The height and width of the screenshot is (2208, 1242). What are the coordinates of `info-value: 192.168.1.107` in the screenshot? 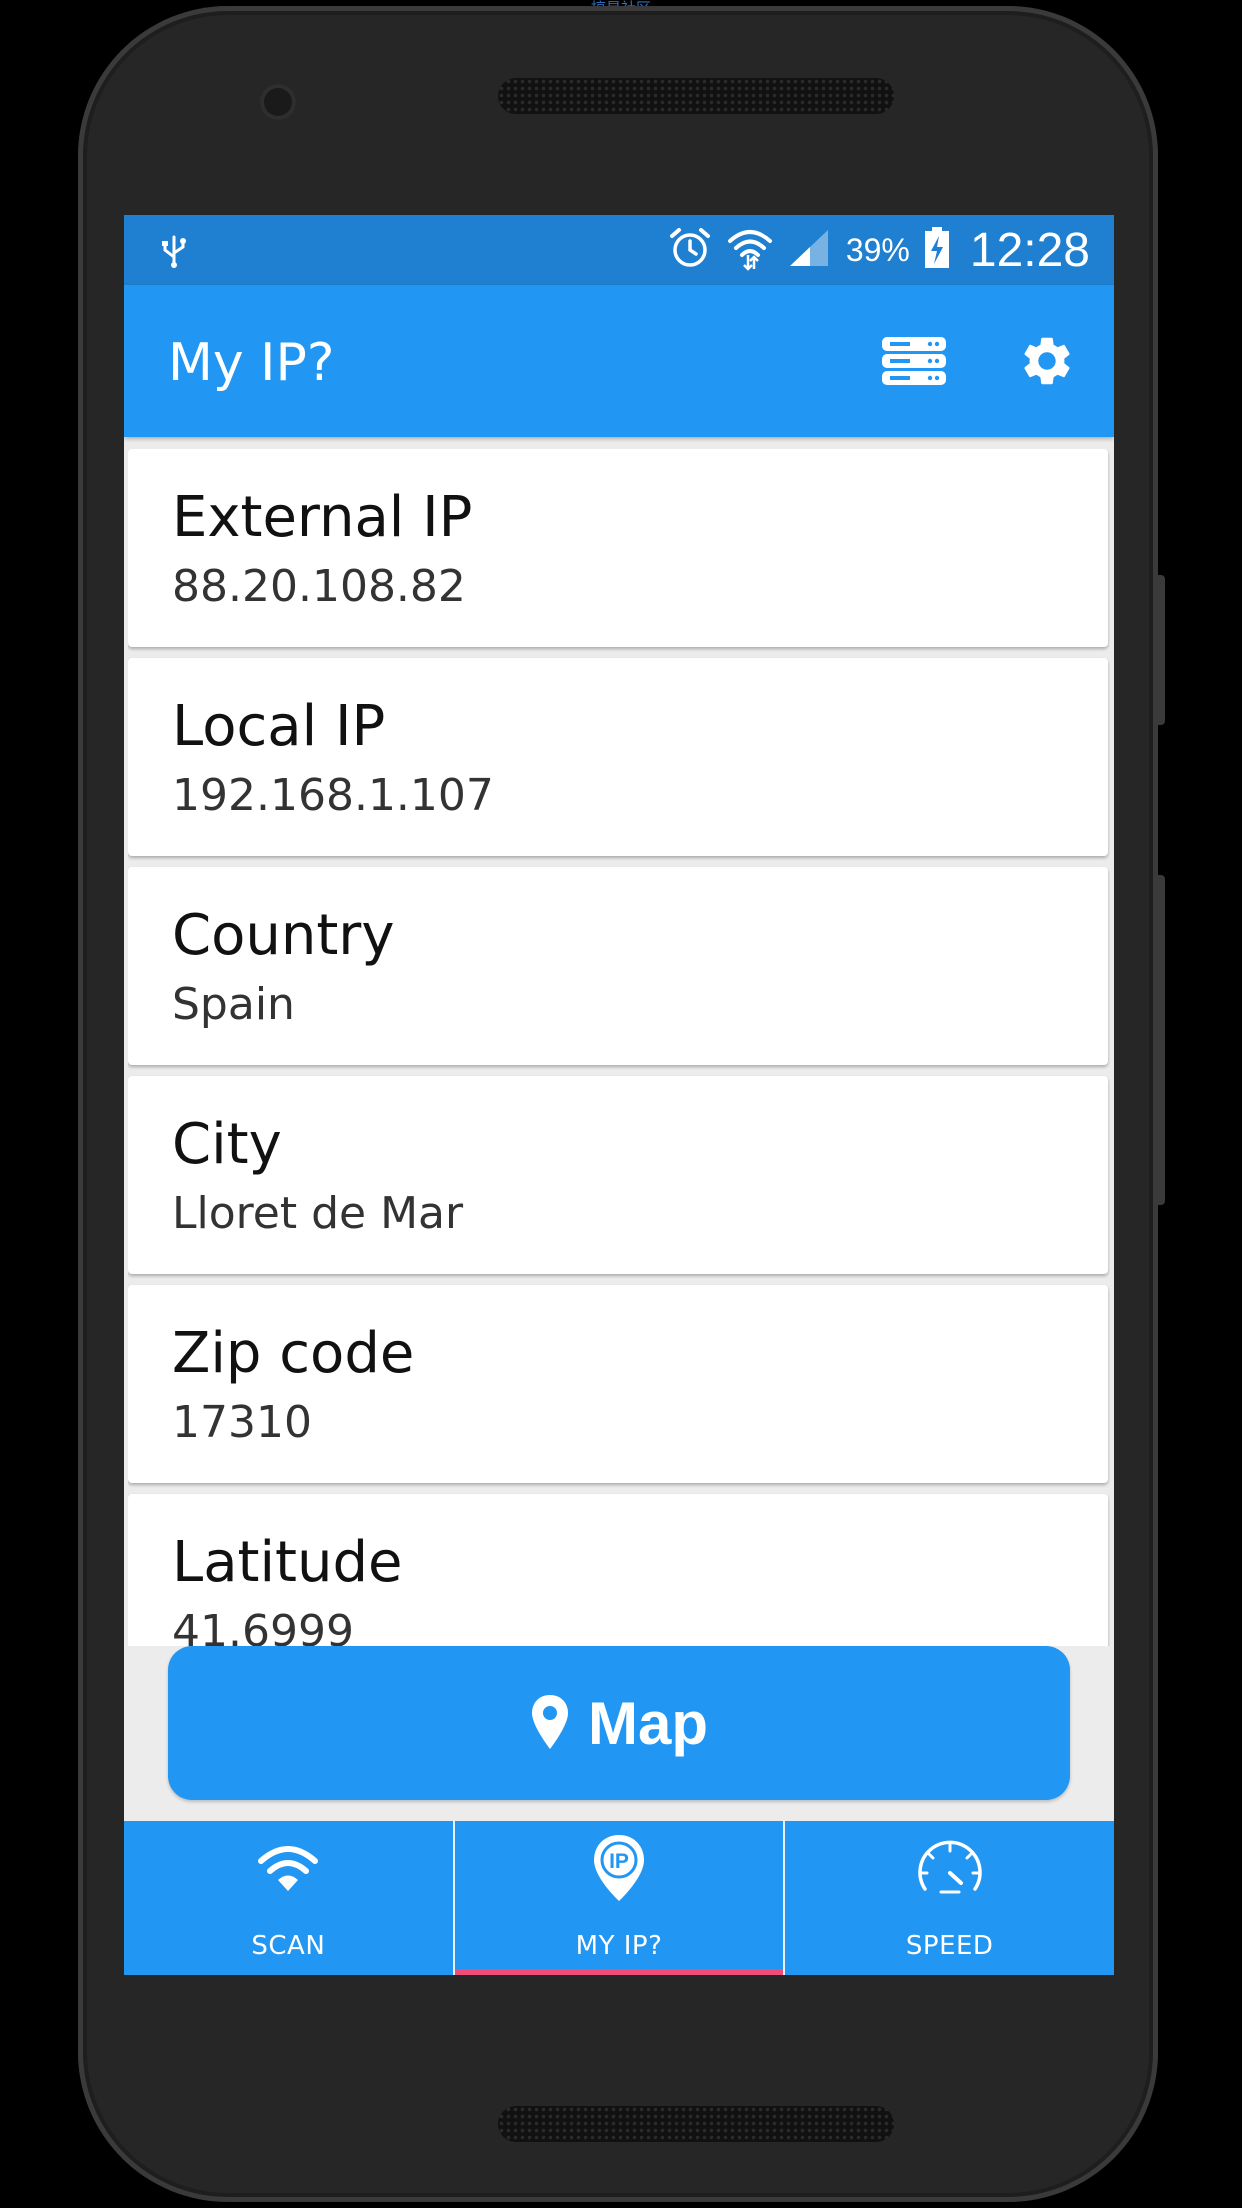 It's located at (333, 795).